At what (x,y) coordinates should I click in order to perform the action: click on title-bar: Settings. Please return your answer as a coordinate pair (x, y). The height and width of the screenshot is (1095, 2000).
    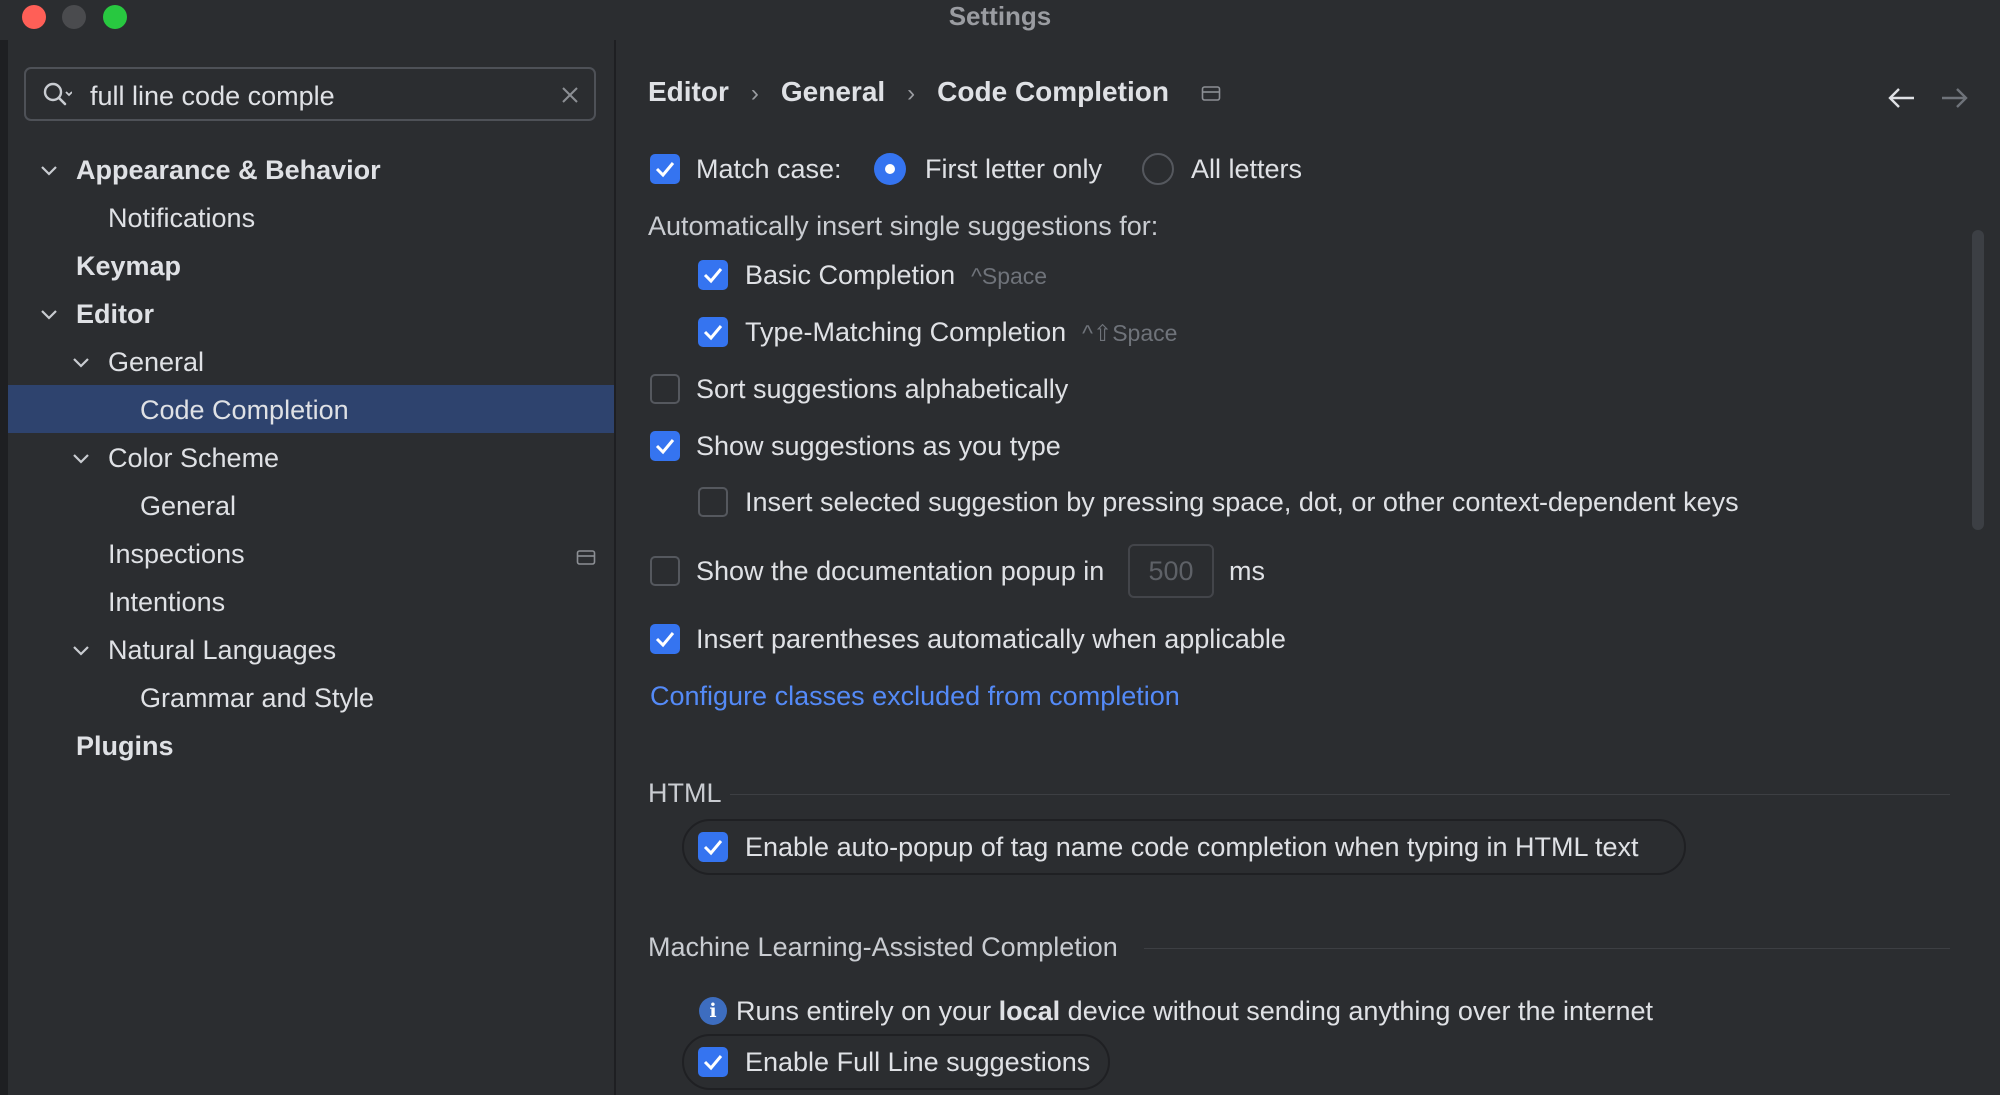
    Looking at the image, I should click on (1000, 20).